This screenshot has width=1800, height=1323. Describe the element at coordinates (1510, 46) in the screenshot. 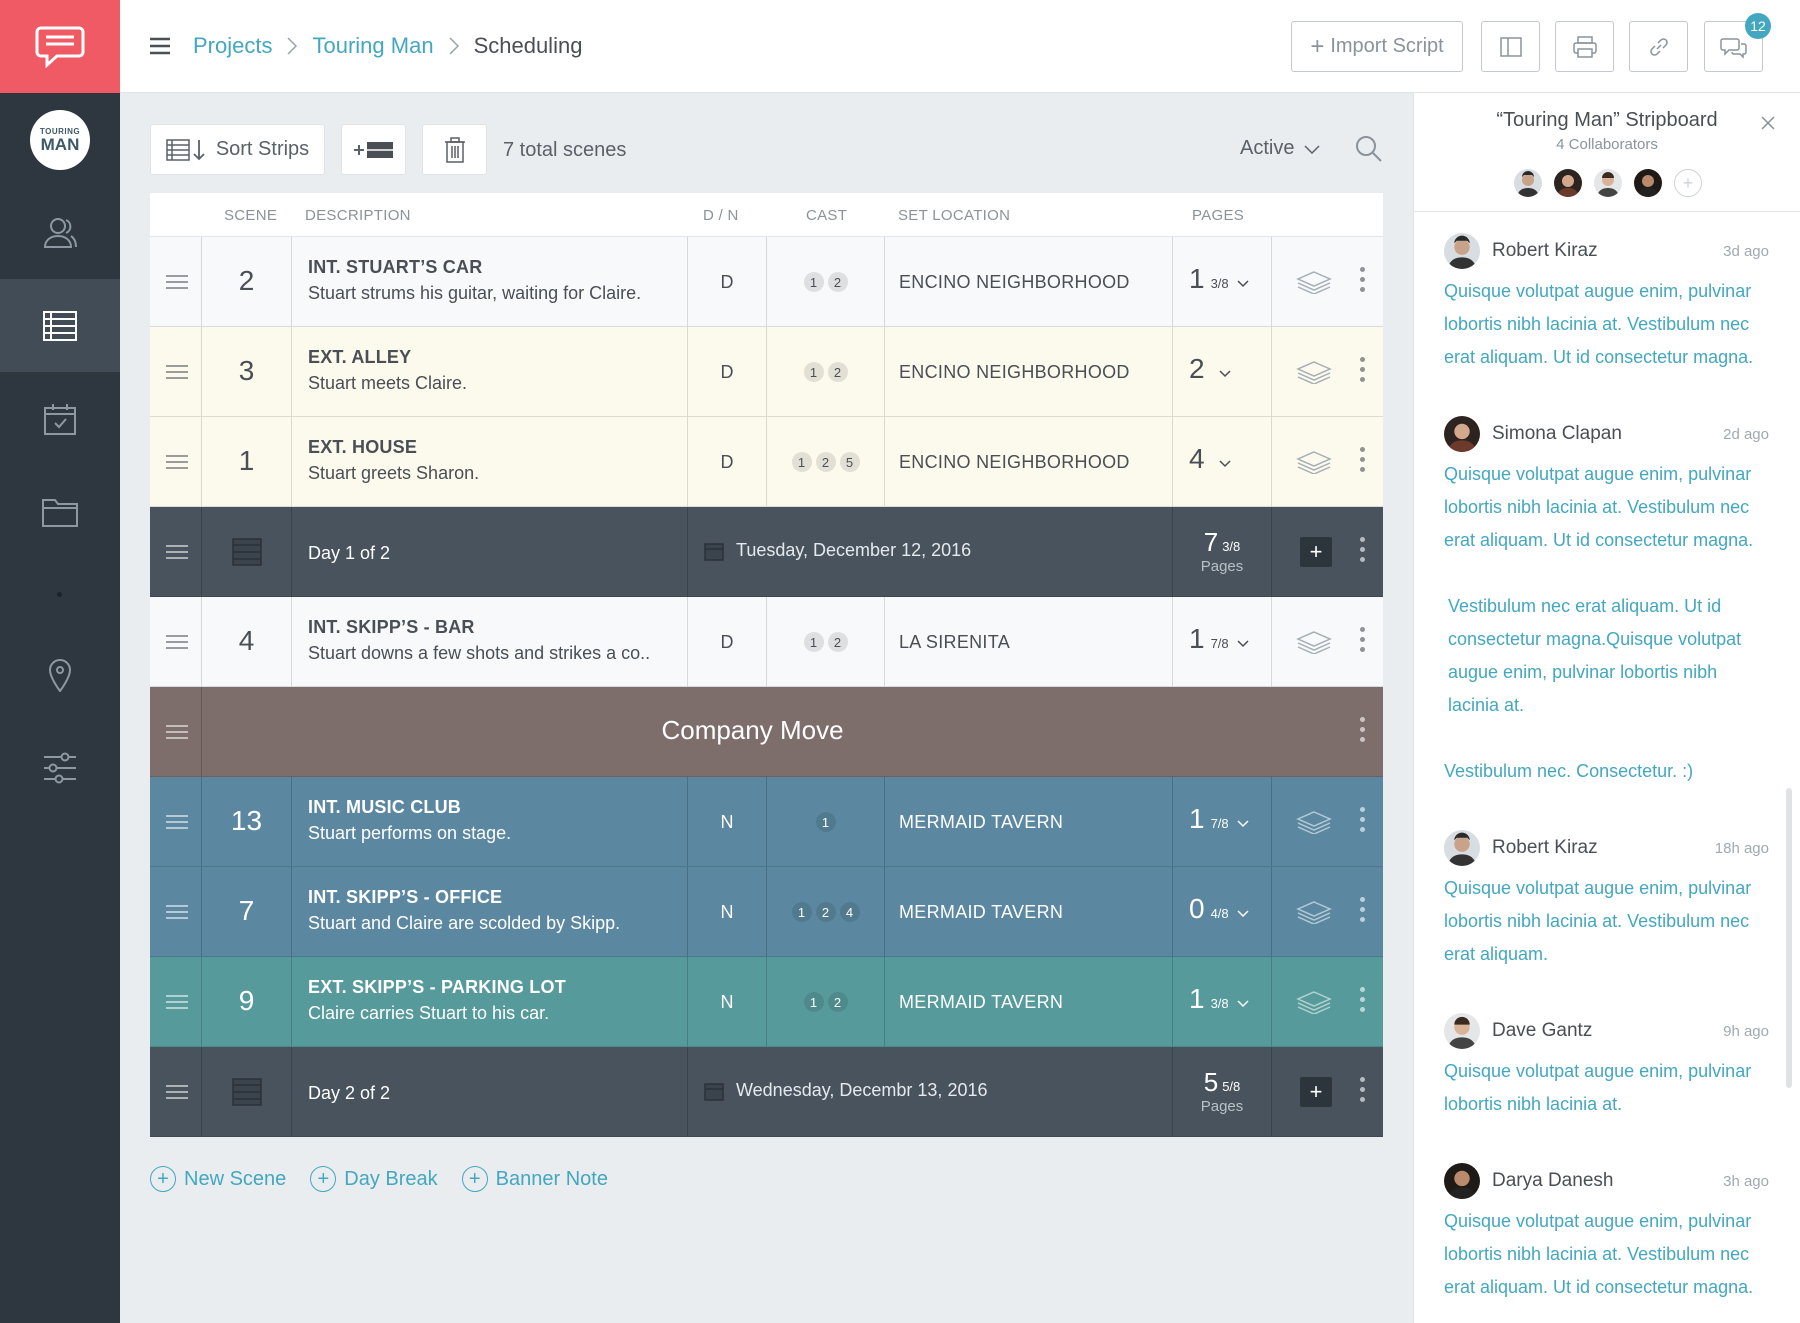

I see `panel-toggle-button` at that location.